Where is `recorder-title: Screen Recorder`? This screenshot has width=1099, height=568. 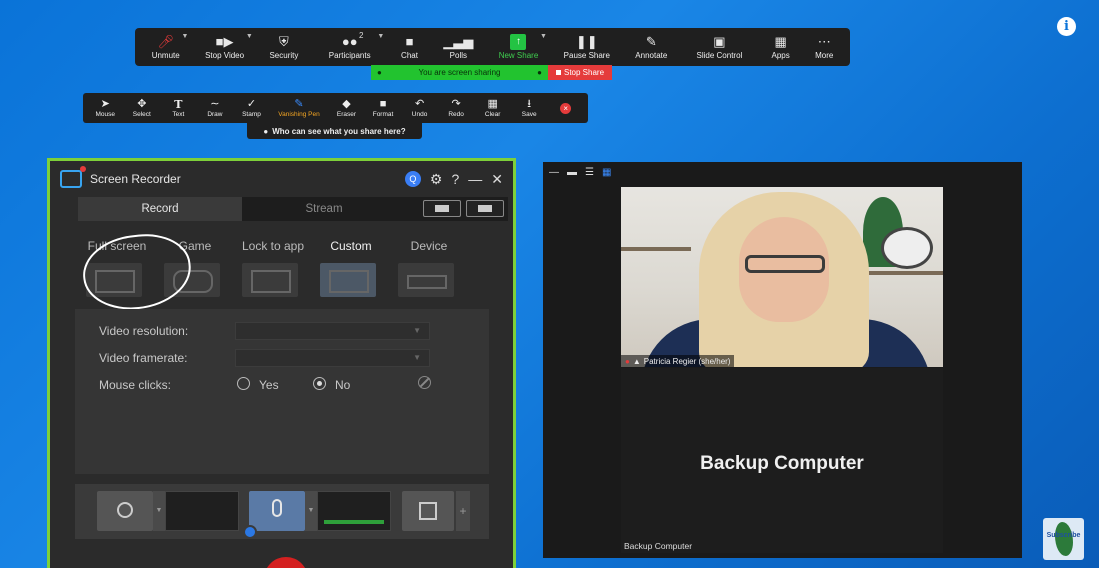 recorder-title: Screen Recorder is located at coordinates (135, 179).